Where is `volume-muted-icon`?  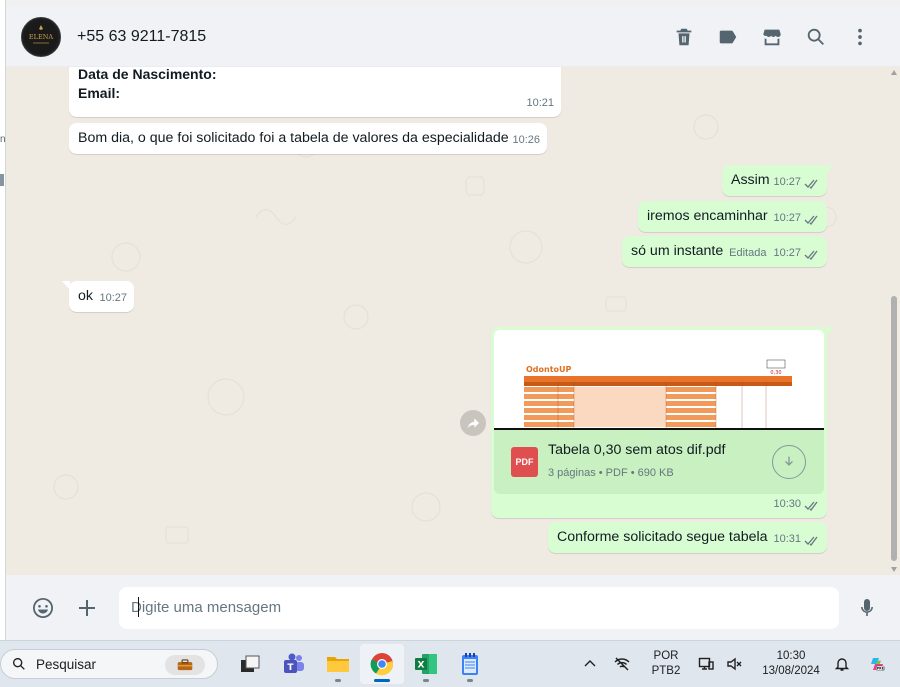
volume-muted-icon is located at coordinates (734, 664).